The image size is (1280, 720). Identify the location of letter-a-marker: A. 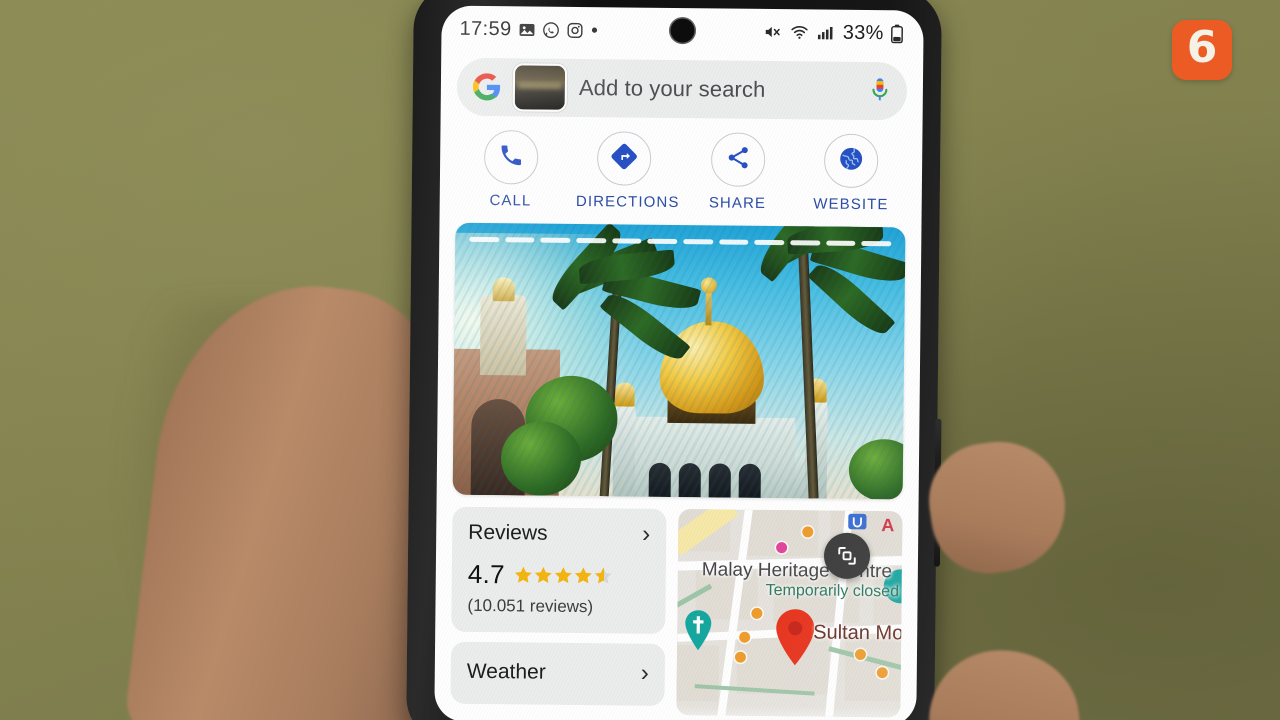
(888, 525).